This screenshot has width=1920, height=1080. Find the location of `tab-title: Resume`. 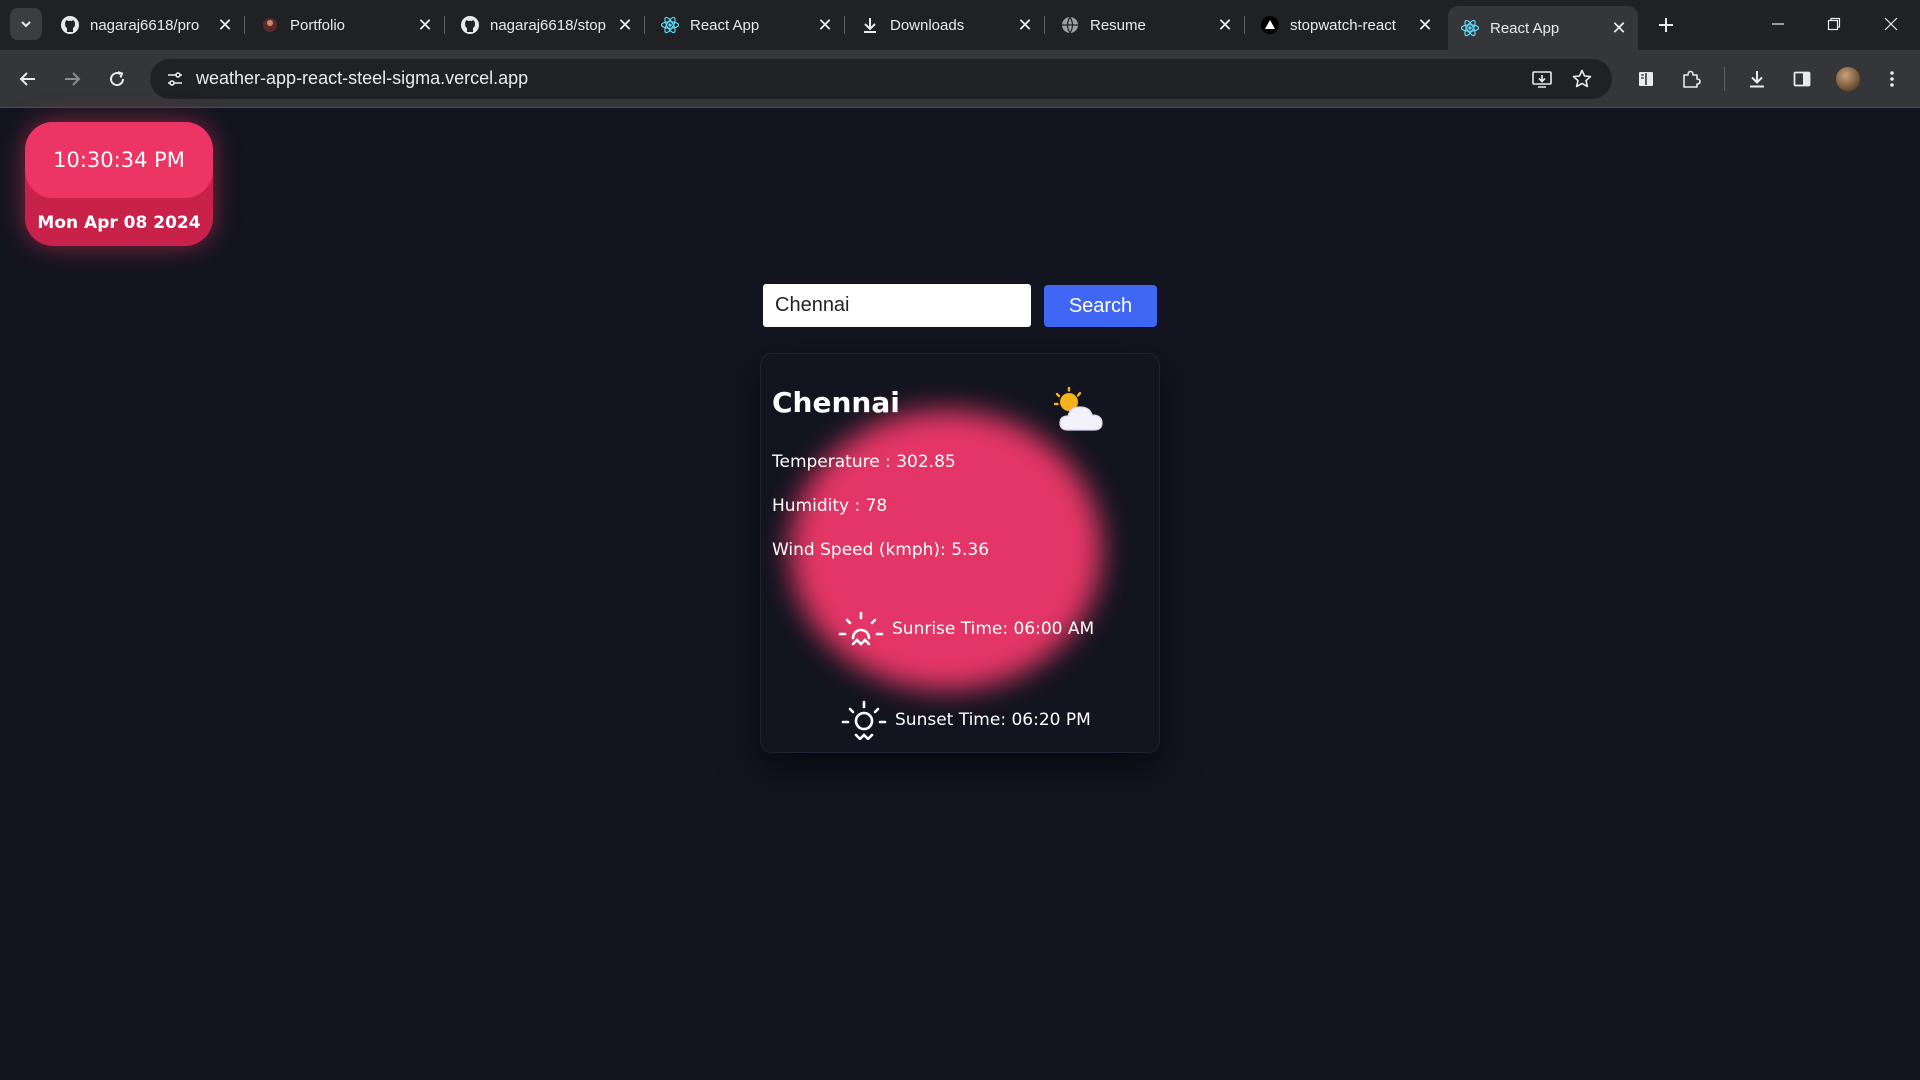

tab-title: Resume is located at coordinates (1118, 25).